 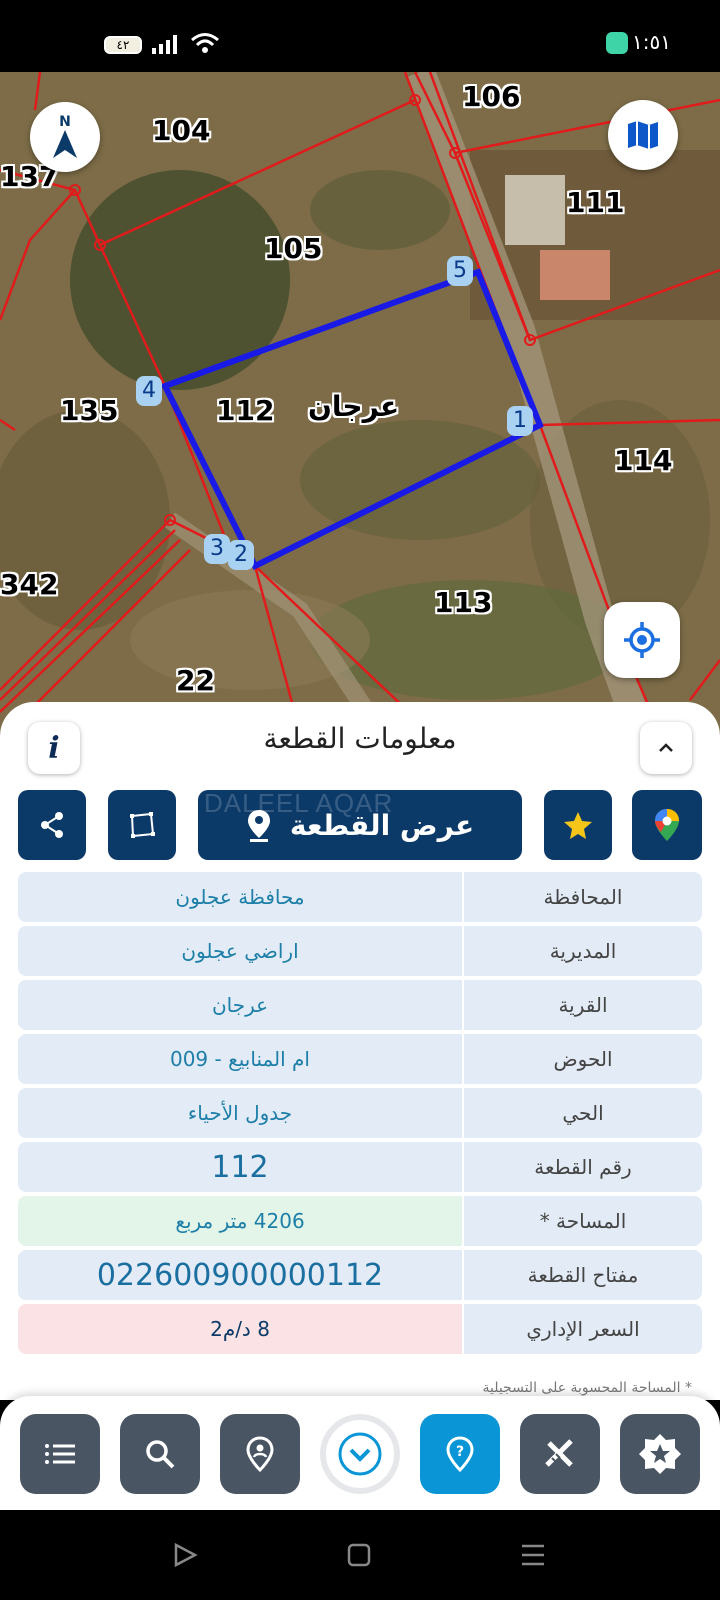 I want to click on chevron-down-icon, so click(x=360, y=1454).